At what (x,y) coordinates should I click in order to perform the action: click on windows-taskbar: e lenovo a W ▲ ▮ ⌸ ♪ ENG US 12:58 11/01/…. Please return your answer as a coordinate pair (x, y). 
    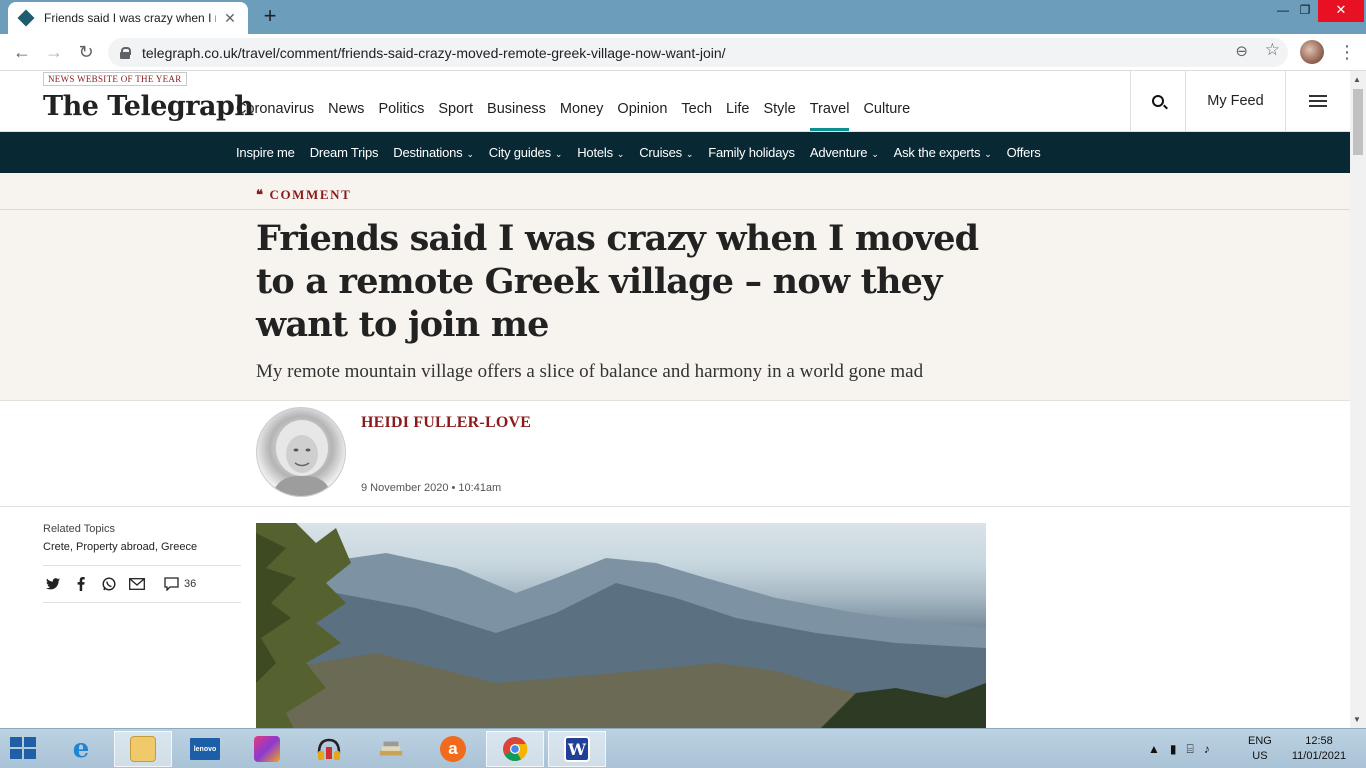
    Looking at the image, I should click on (683, 748).